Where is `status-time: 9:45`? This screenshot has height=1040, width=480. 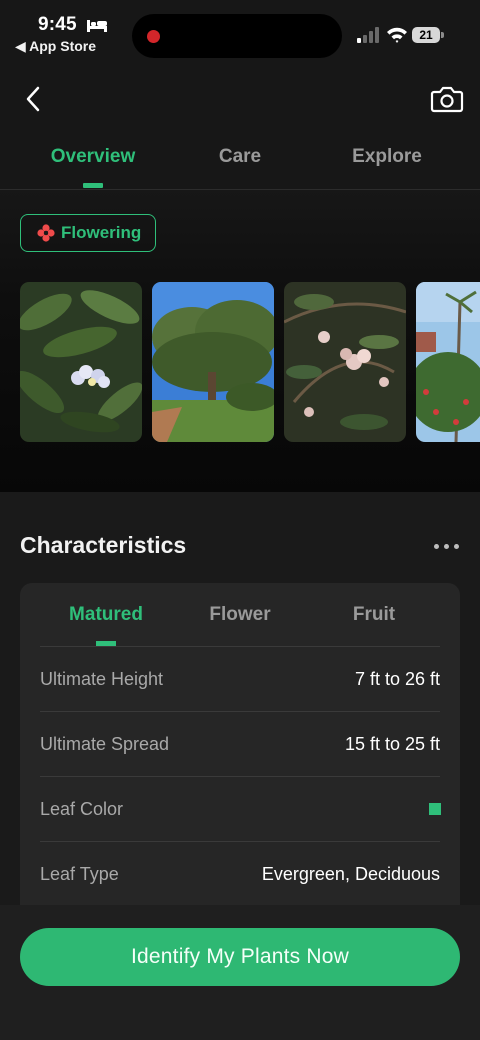
status-time: 9:45 is located at coordinates (57, 24).